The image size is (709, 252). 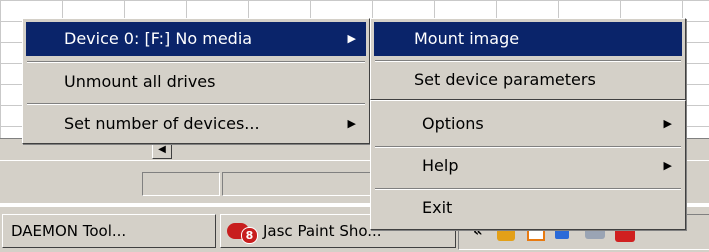 I want to click on menu-item-set-device-parameters: Set device parameters, so click(x=528, y=80).